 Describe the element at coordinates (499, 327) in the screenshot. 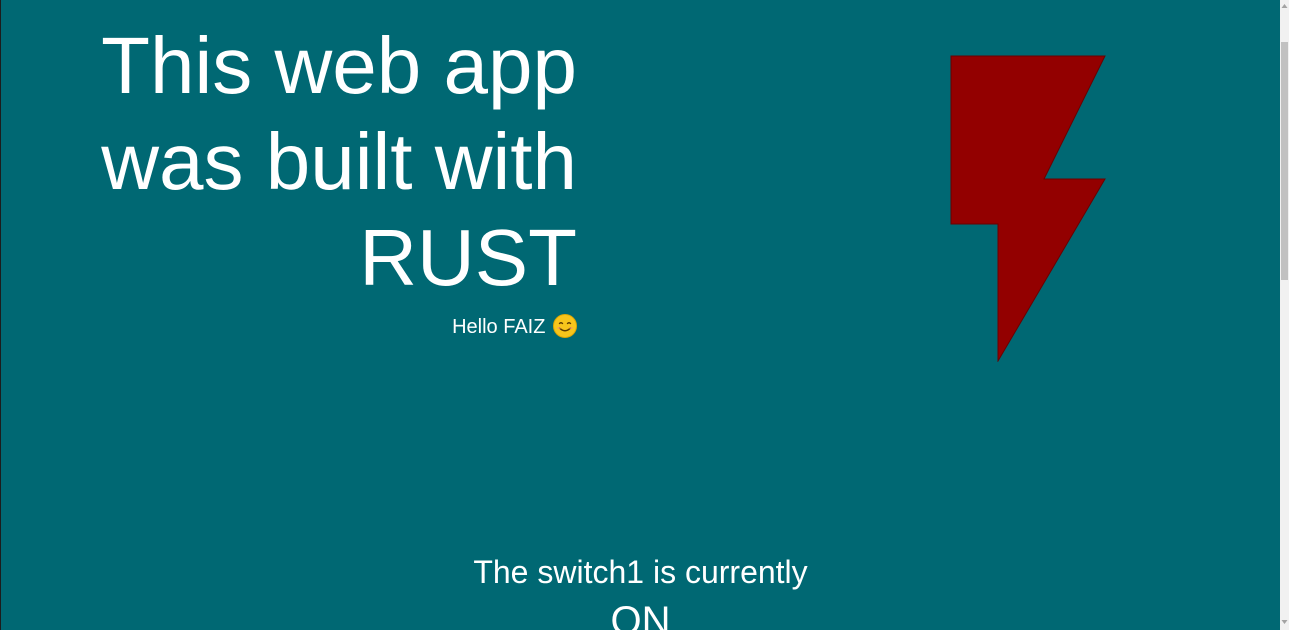

I see `greeting-label: Hello FAIZ` at that location.